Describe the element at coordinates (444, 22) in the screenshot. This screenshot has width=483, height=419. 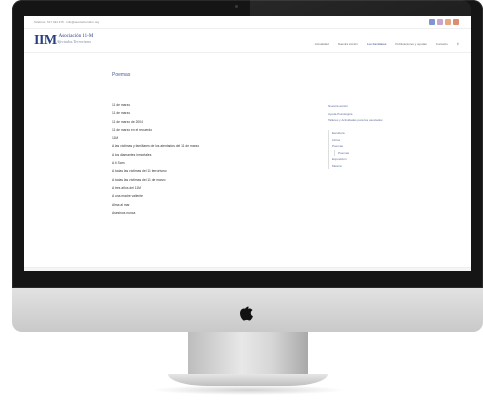
I see `social-links` at that location.